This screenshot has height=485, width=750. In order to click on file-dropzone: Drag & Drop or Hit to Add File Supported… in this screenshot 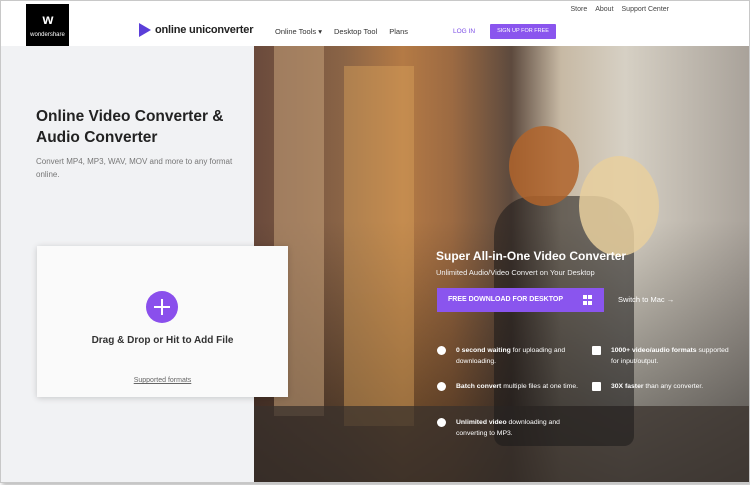, I will do `click(162, 321)`.